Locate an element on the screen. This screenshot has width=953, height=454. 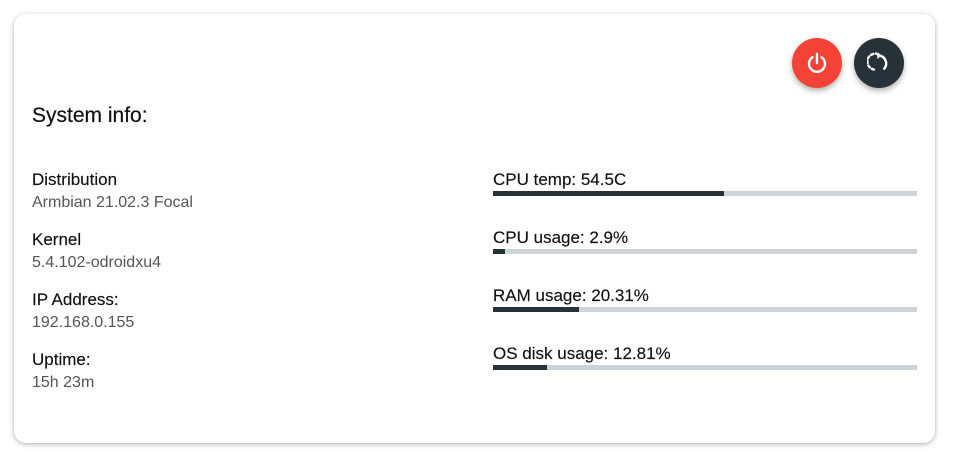
stat-os-disk-usage: OS disk usage: 12.81% is located at coordinates (705, 372).